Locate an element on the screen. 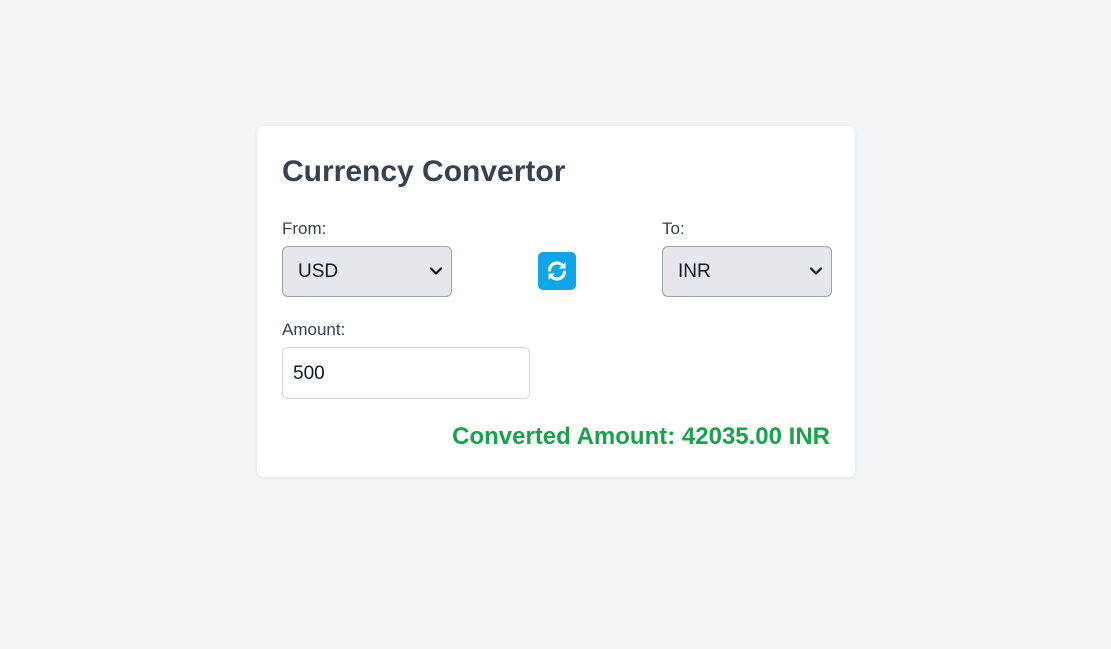  converted-amount-text: Converted Amount: 42035.00 INR is located at coordinates (641, 436).